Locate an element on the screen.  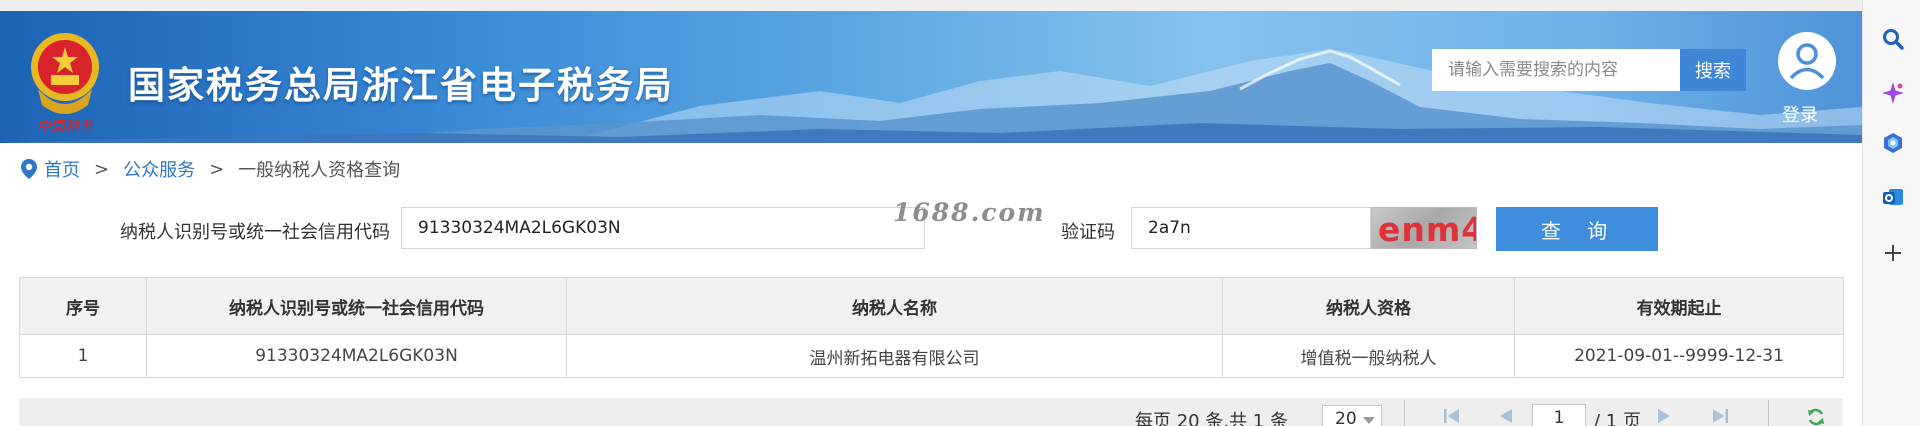
watermark-text: 1688.com is located at coordinates (969, 212).